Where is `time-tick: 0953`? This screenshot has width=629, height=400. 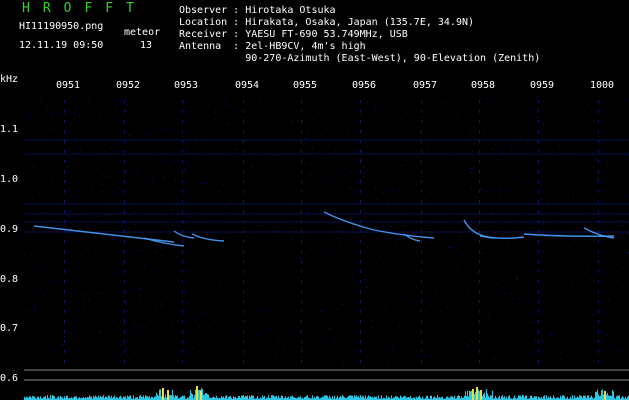 time-tick: 0953 is located at coordinates (186, 85).